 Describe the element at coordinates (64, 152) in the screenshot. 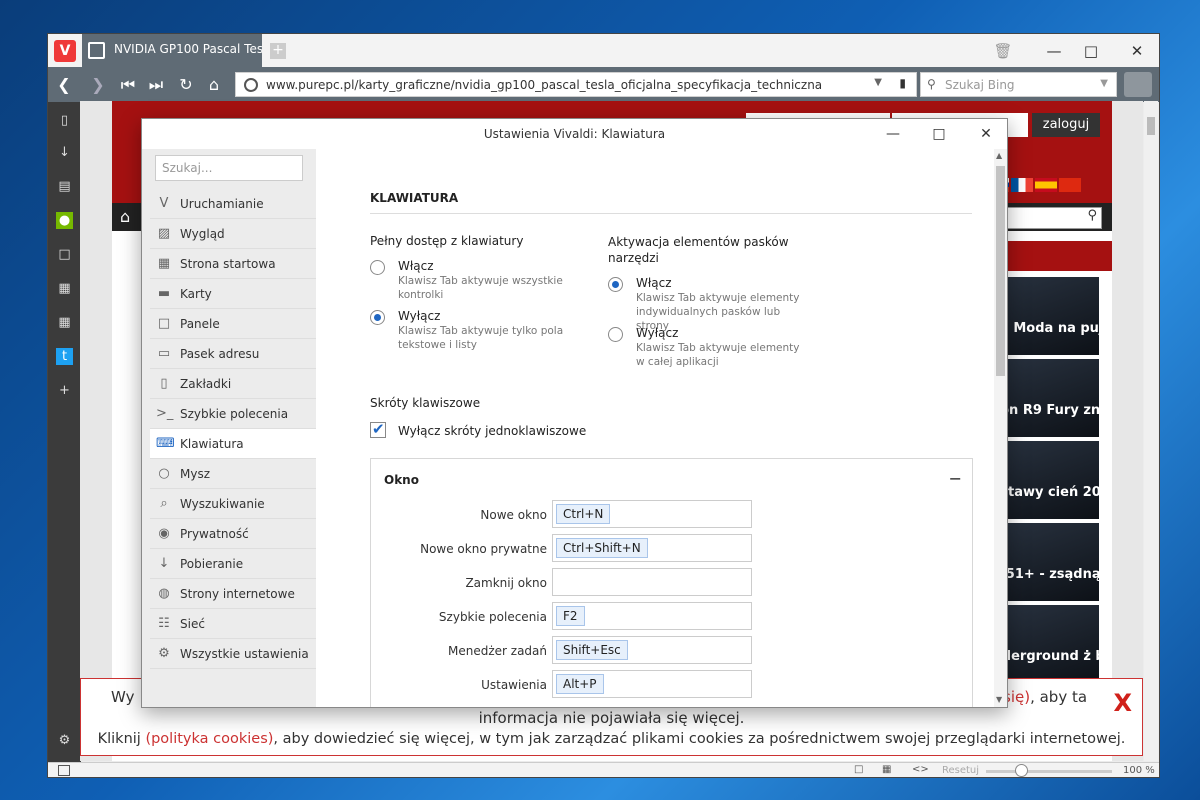

I see `downloads-panel-icon: ↓` at that location.